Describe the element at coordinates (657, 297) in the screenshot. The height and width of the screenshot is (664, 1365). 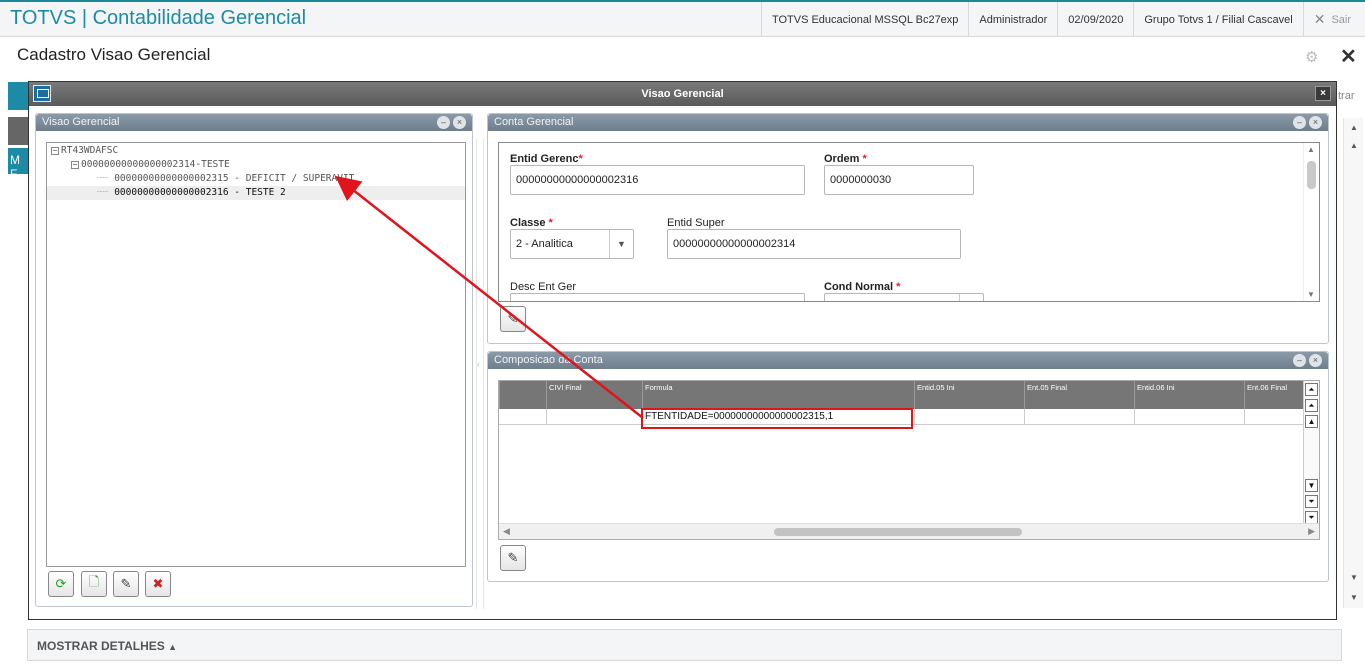
I see `desc-ent-ger-field` at that location.